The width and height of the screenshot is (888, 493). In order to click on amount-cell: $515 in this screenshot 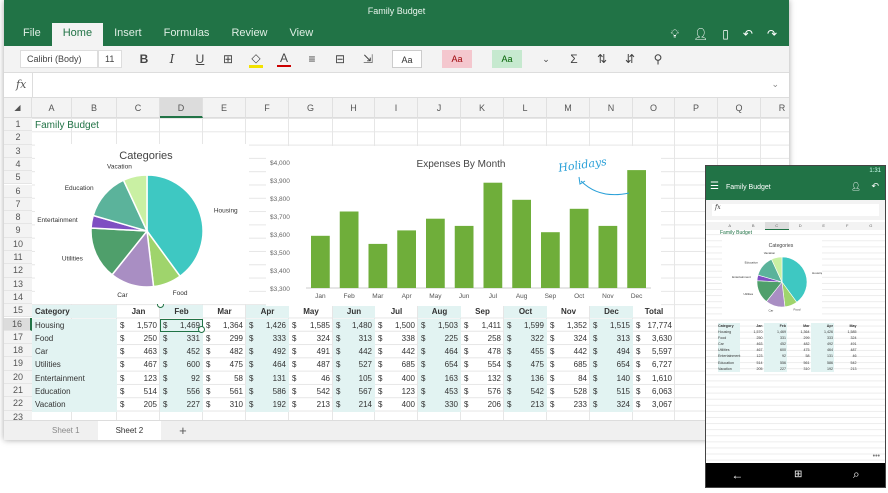, I will do `click(611, 392)`.